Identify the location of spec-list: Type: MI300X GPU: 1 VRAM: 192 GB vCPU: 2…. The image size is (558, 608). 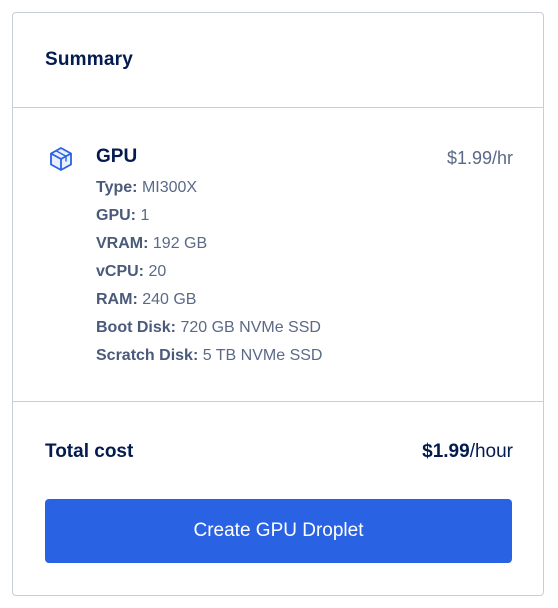
(209, 276).